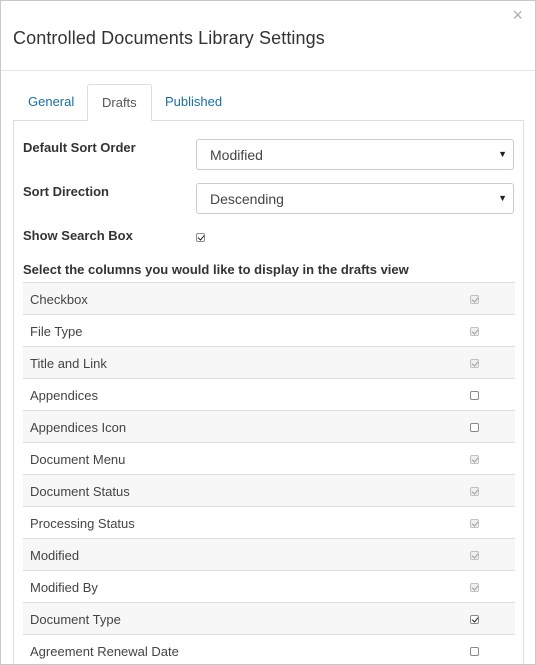 Image resolution: width=536 pixels, height=665 pixels. I want to click on column-row: Appendices, so click(269, 394).